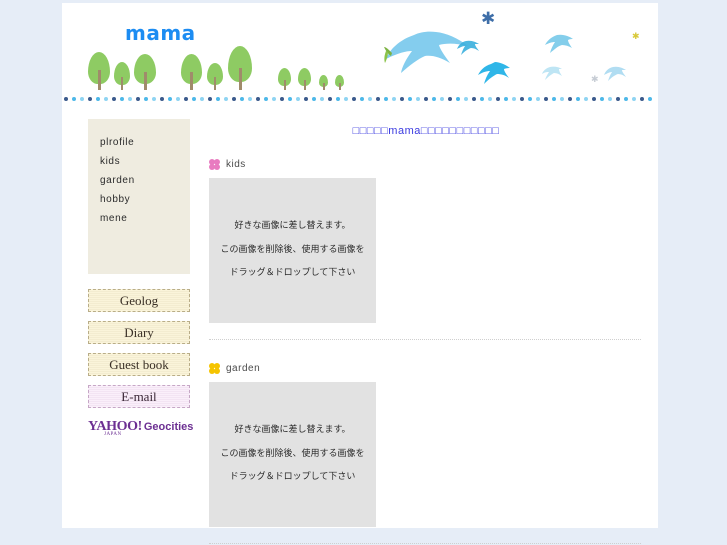  I want to click on dotted-divider, so click(360, 99).